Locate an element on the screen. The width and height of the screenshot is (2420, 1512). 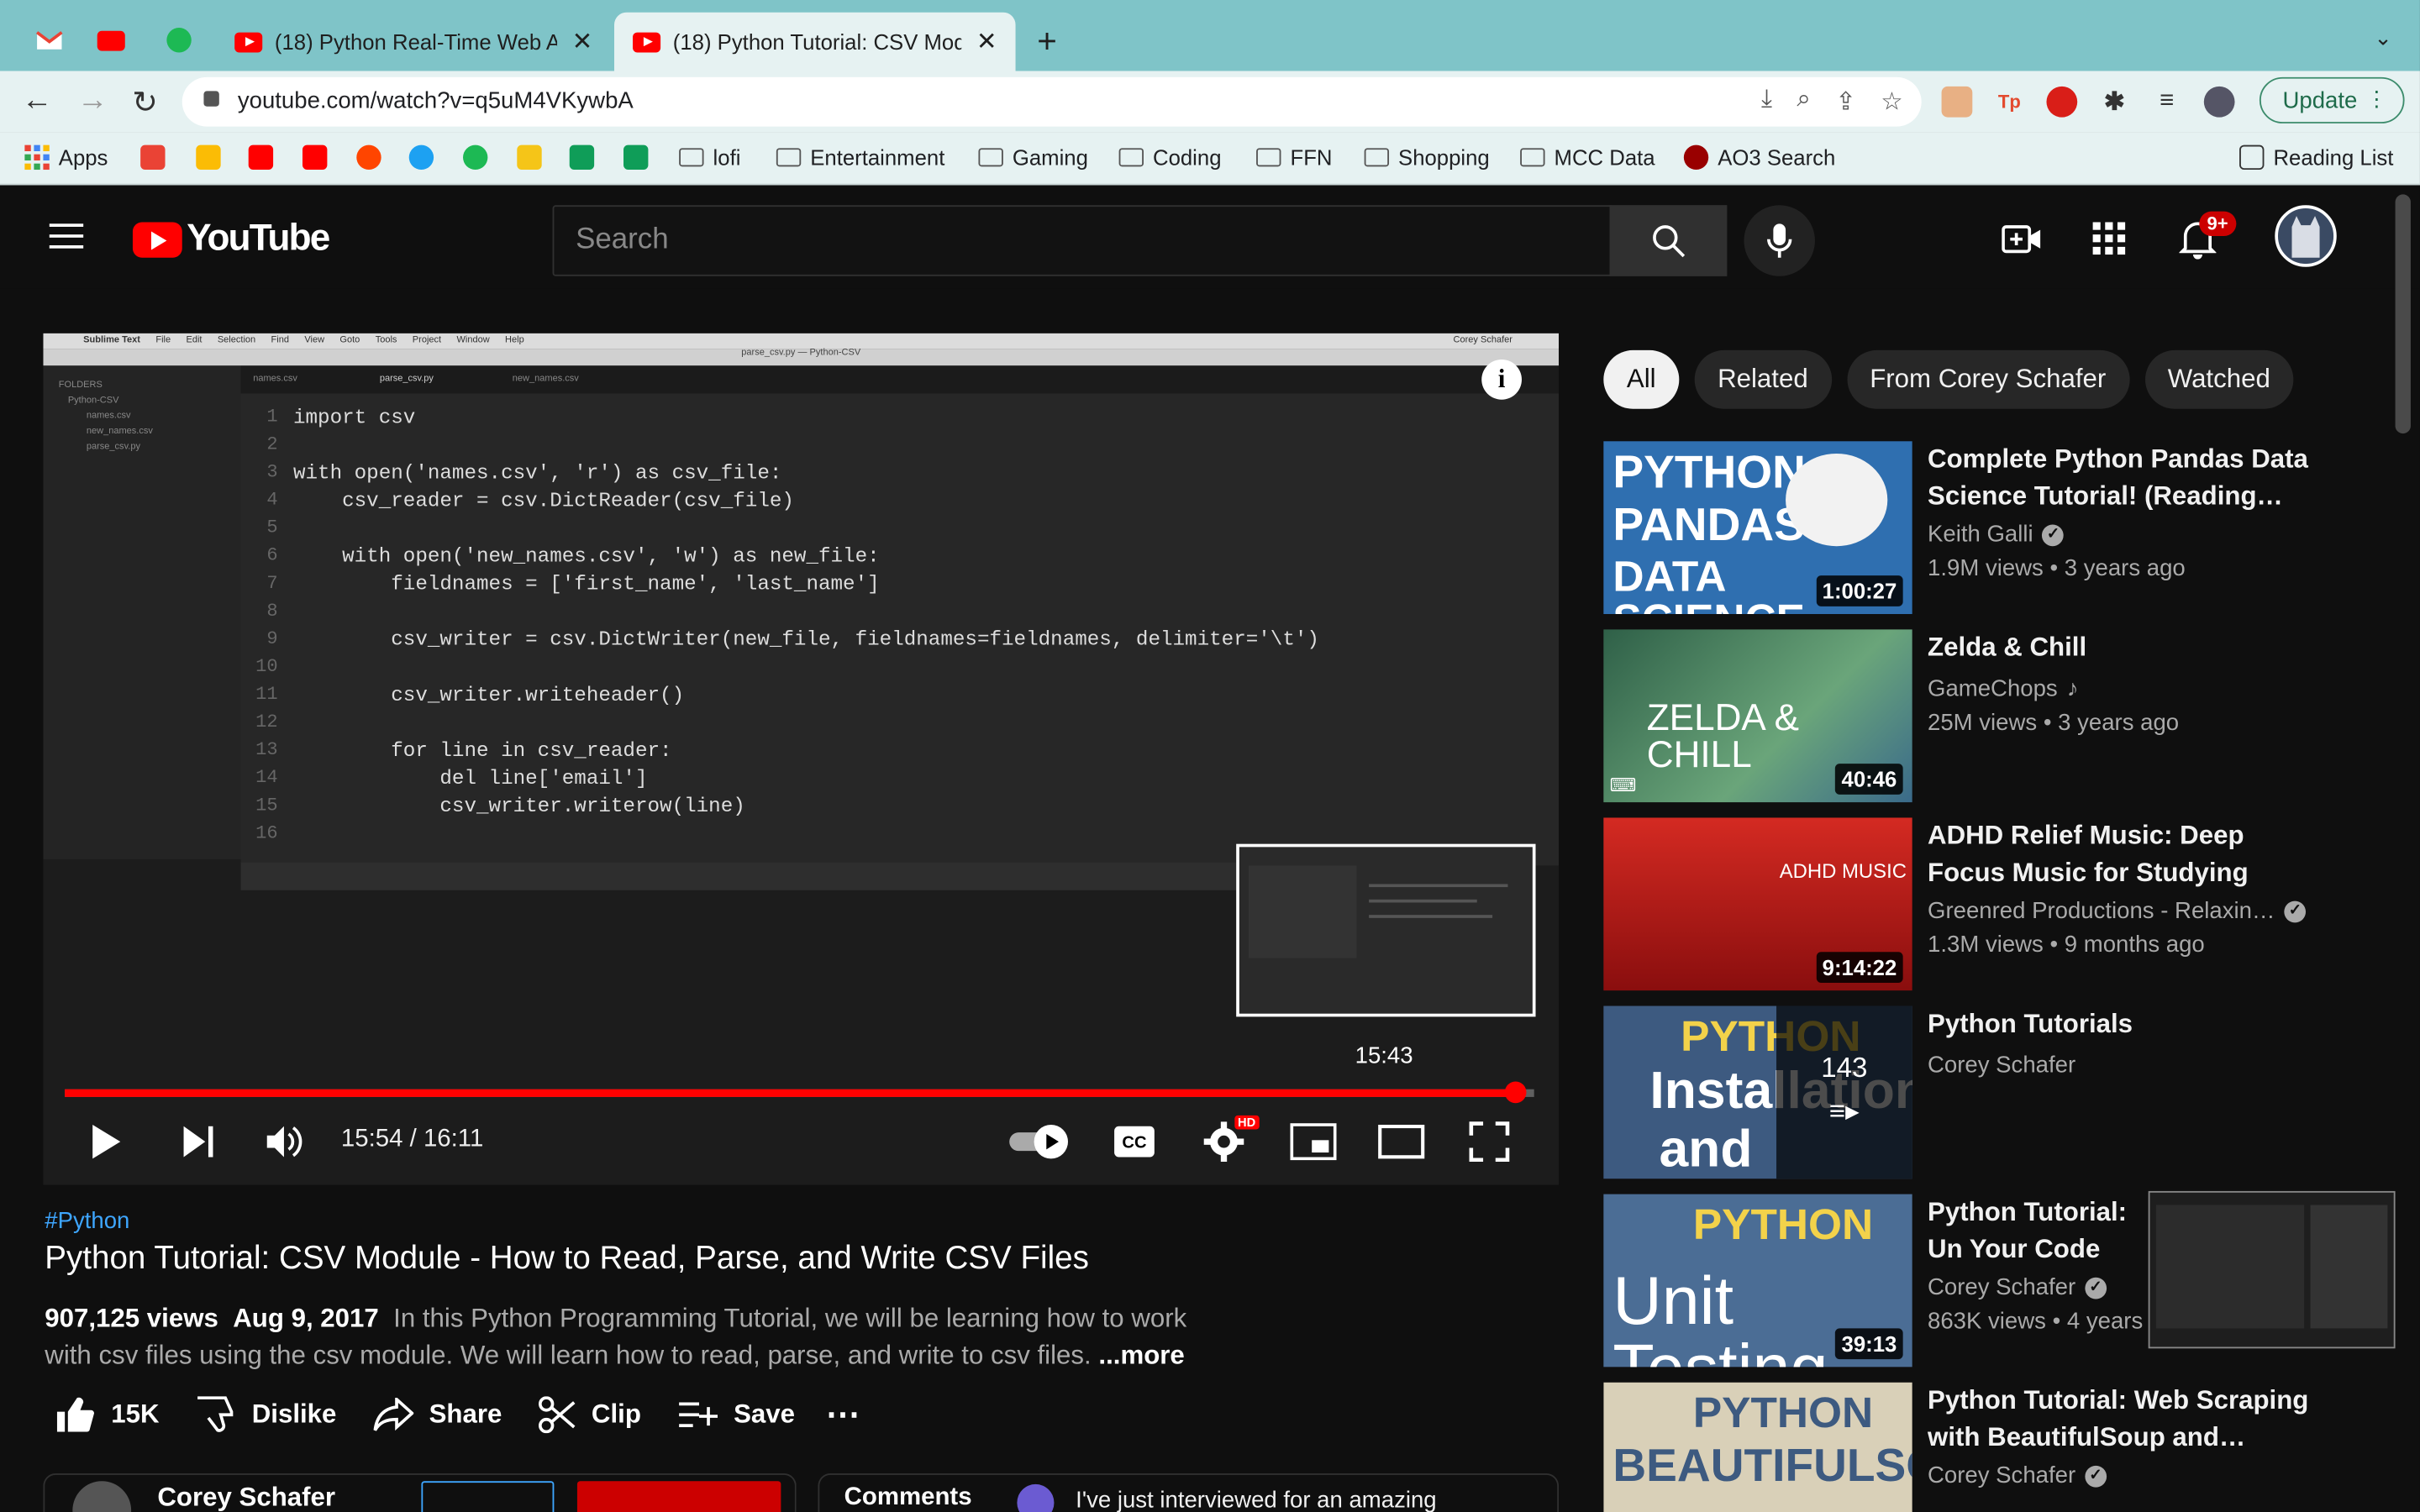
share-icon: ⇪ is located at coordinates (1846, 102).